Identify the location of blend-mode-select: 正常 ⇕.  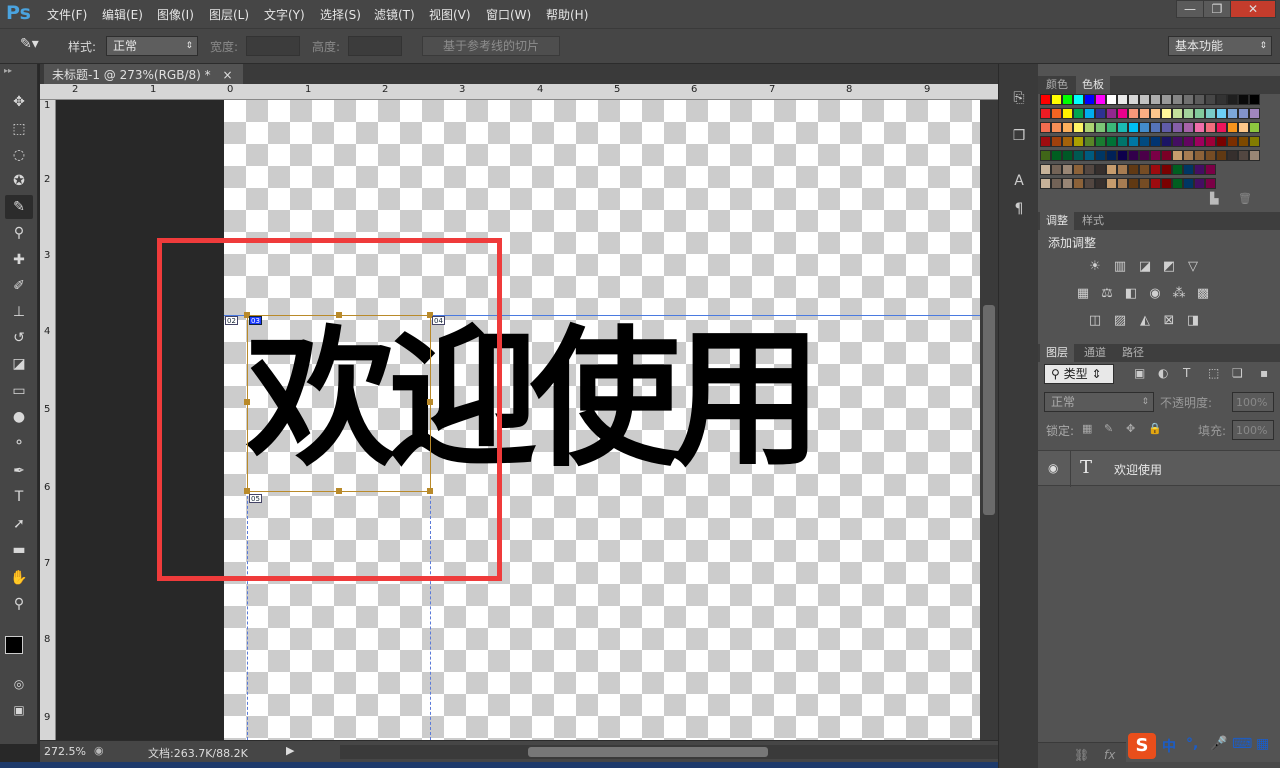
(1099, 402).